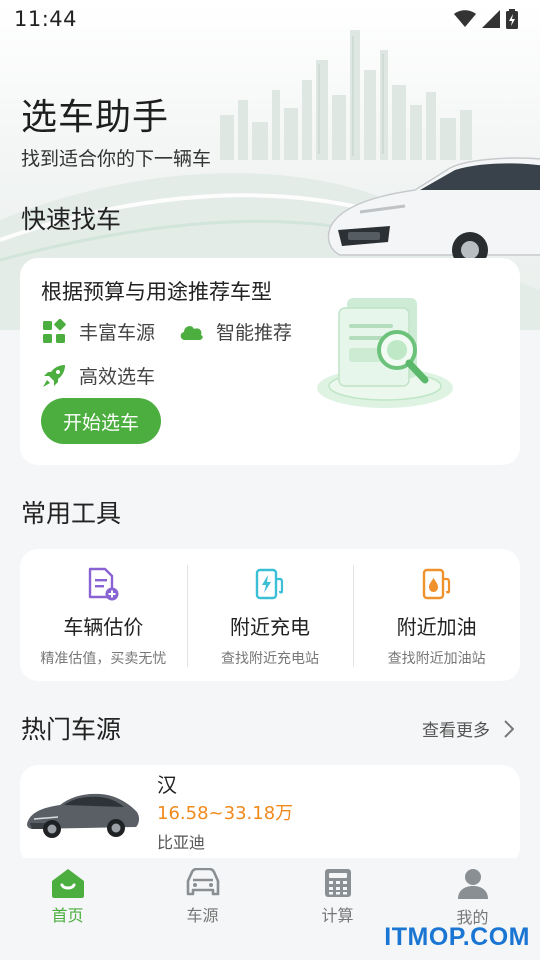  I want to click on cellular-signal-icon, so click(491, 19).